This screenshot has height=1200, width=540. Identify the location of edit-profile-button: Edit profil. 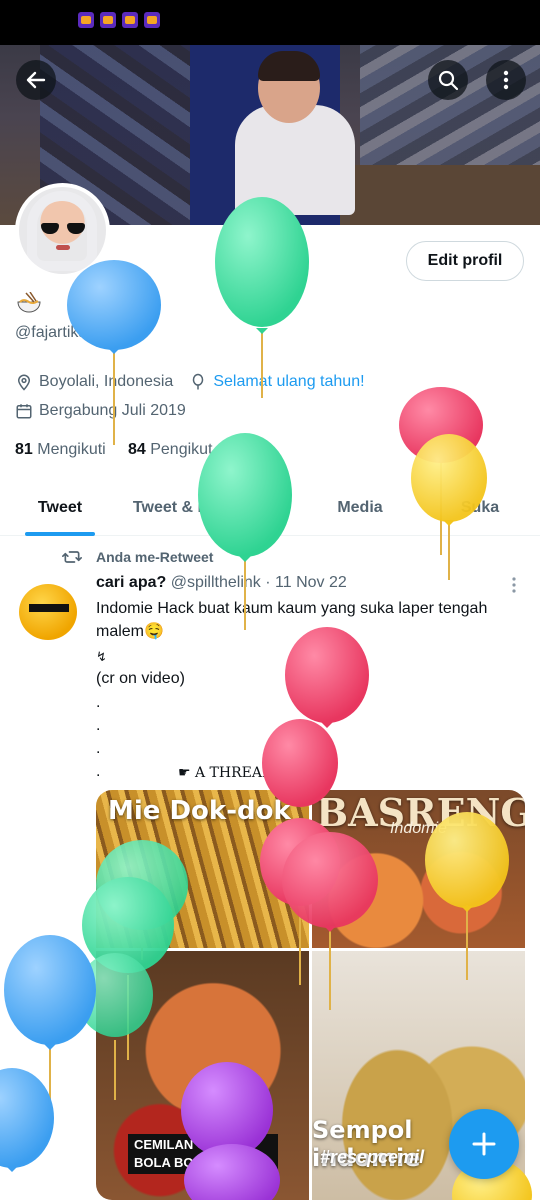
(465, 261).